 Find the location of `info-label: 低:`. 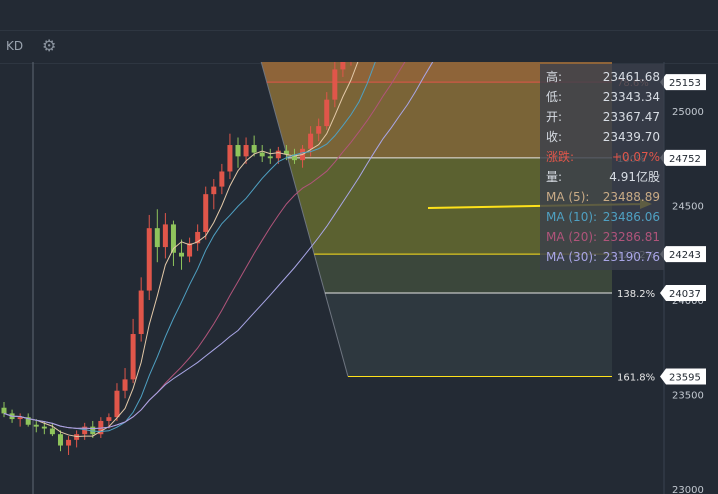

info-label: 低: is located at coordinates (554, 97).